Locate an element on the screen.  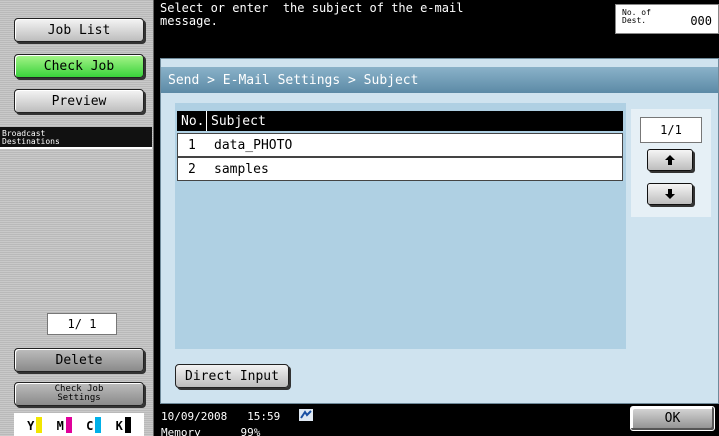
toner-black: K is located at coordinates (123, 424).